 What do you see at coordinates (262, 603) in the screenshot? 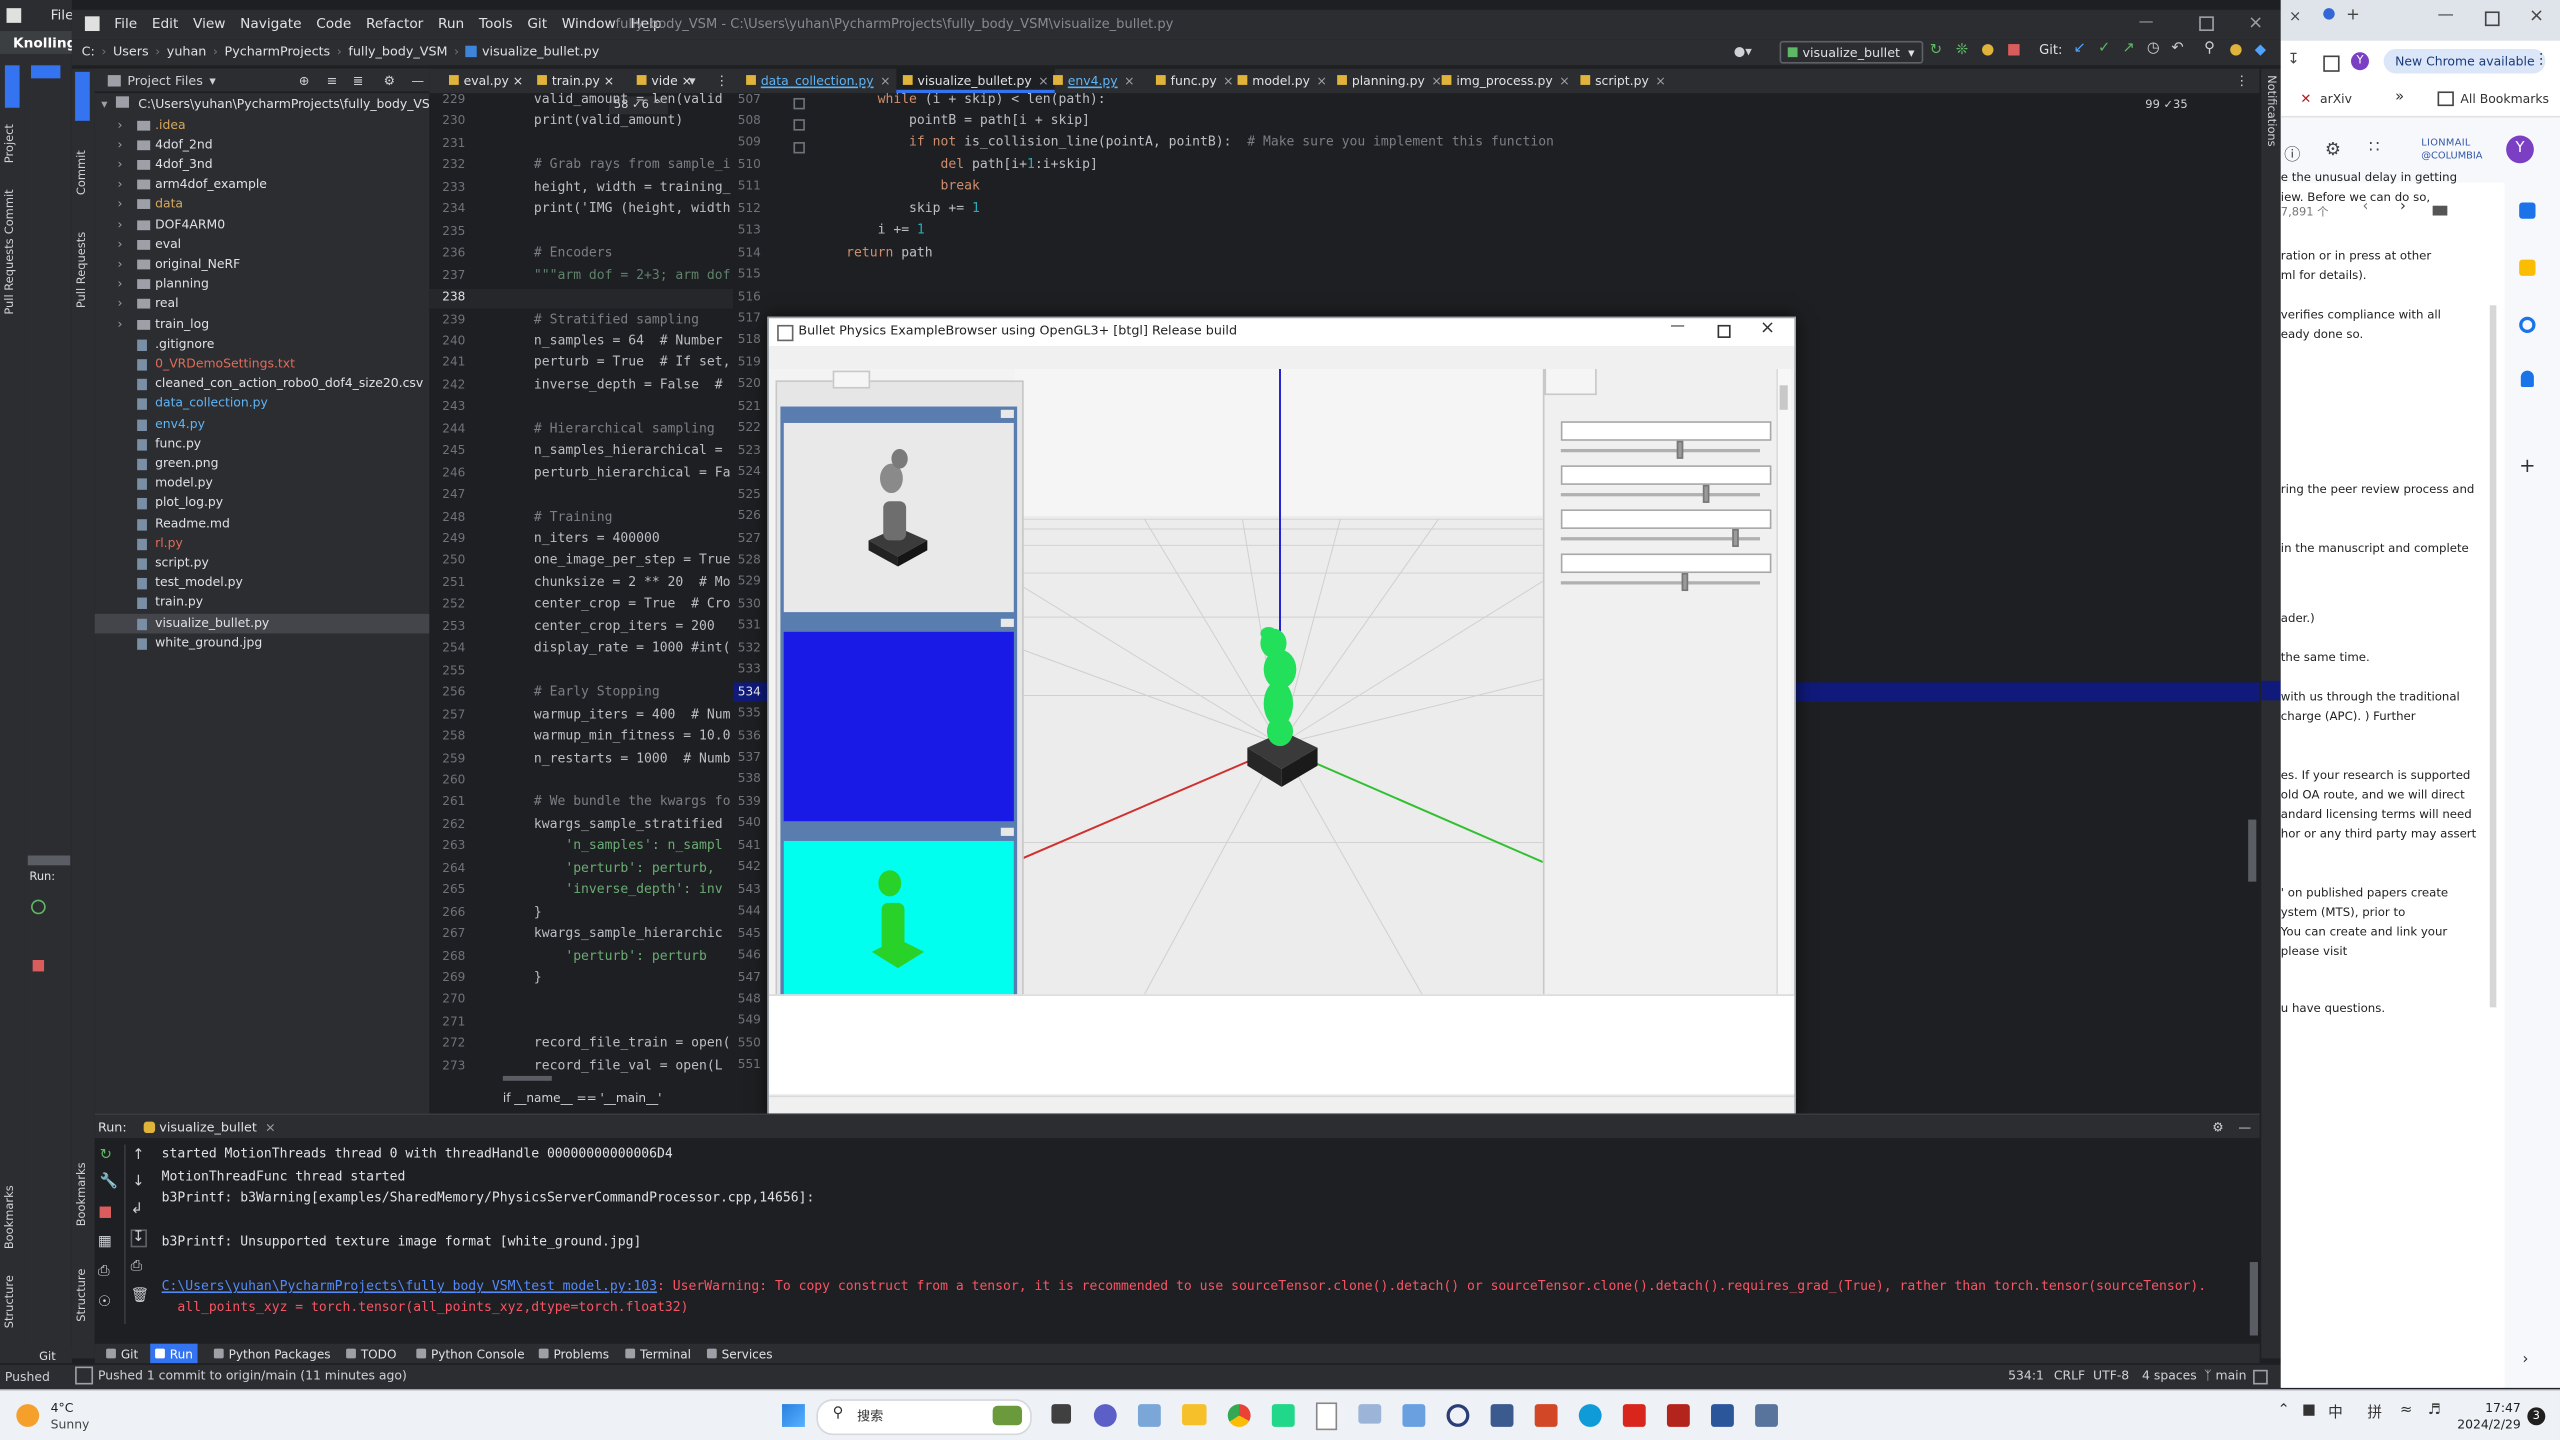
I see `tree-file: train.py` at bounding box center [262, 603].